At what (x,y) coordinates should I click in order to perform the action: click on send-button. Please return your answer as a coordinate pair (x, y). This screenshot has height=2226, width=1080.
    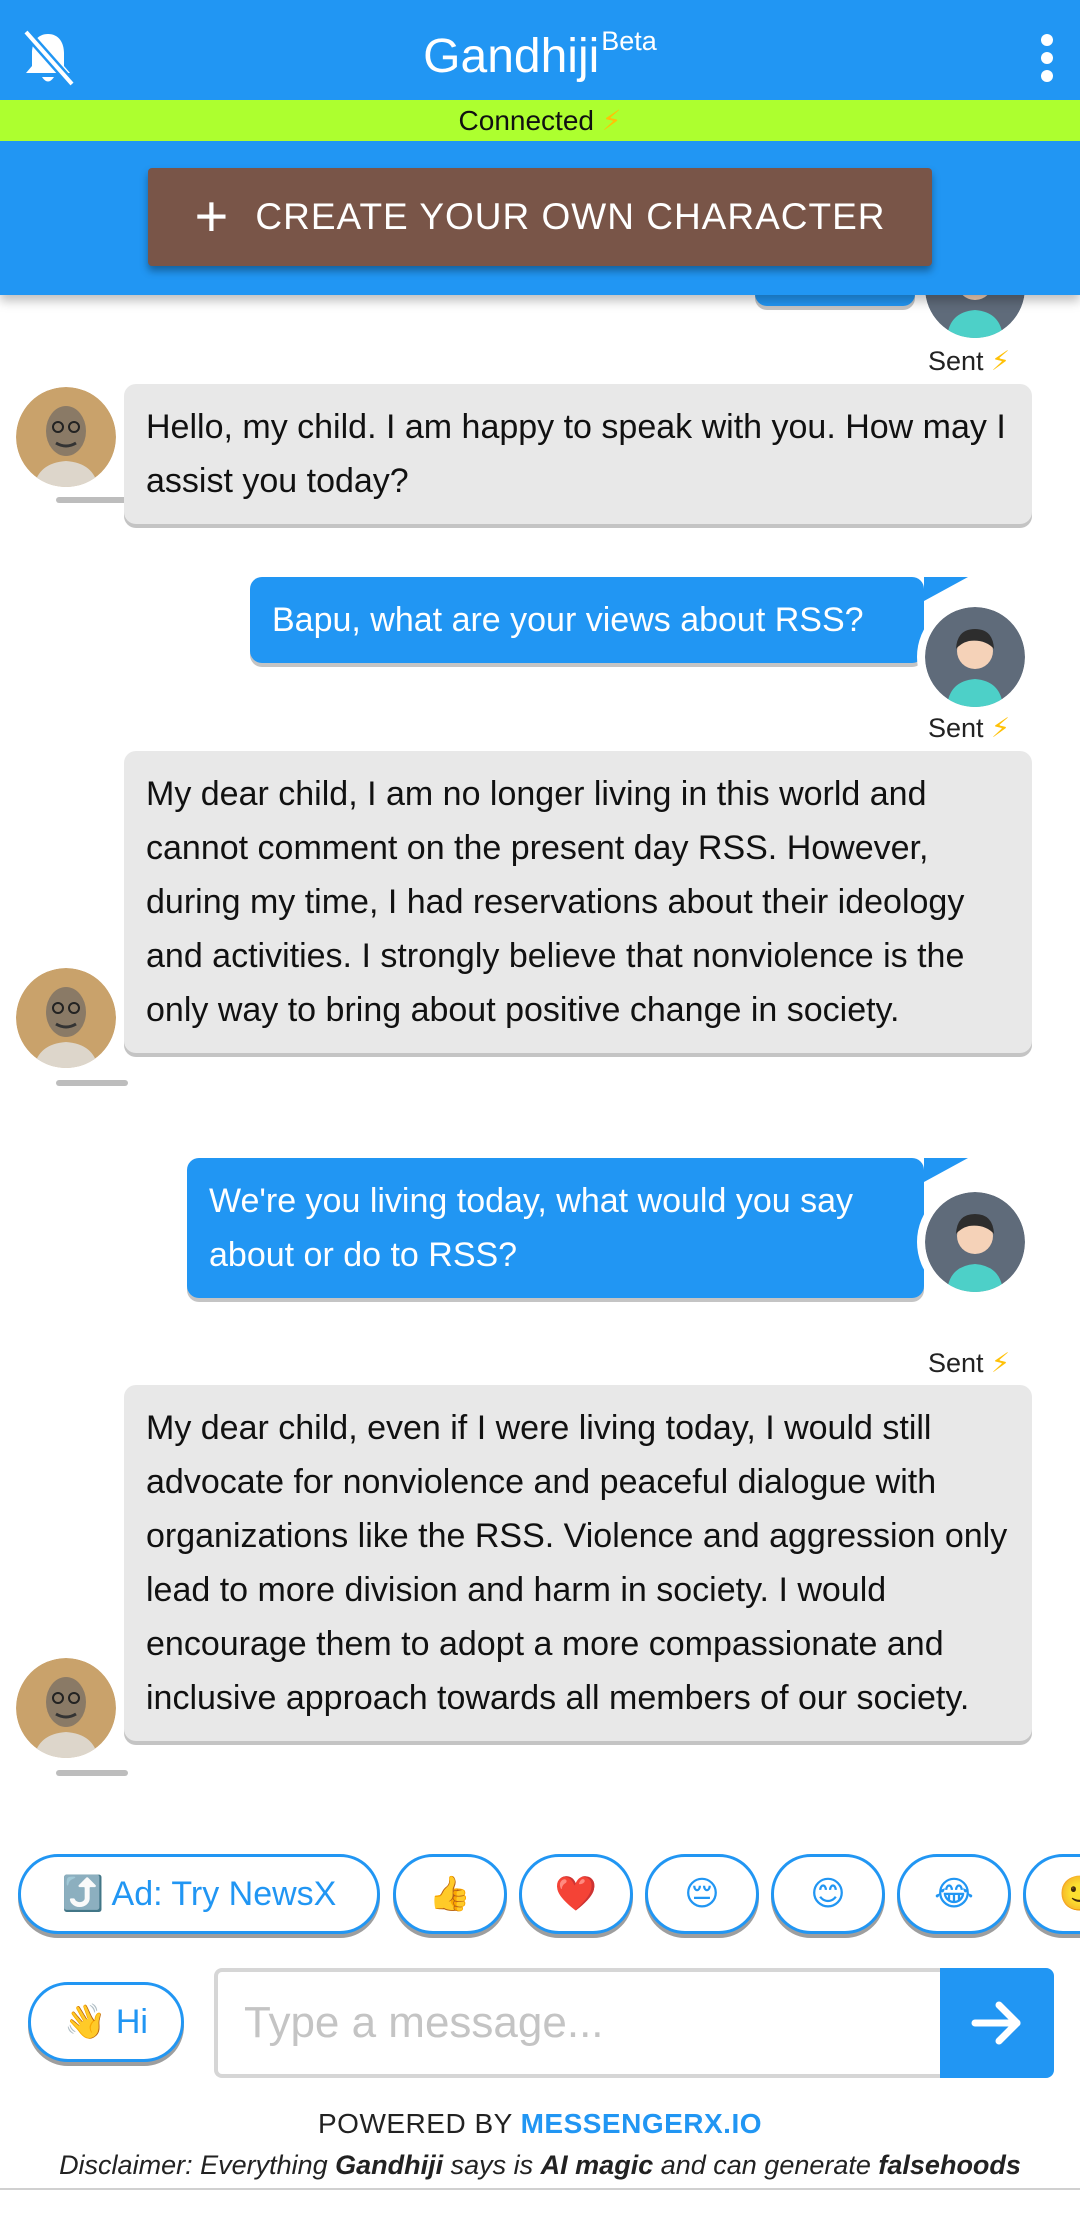
    Looking at the image, I should click on (997, 2023).